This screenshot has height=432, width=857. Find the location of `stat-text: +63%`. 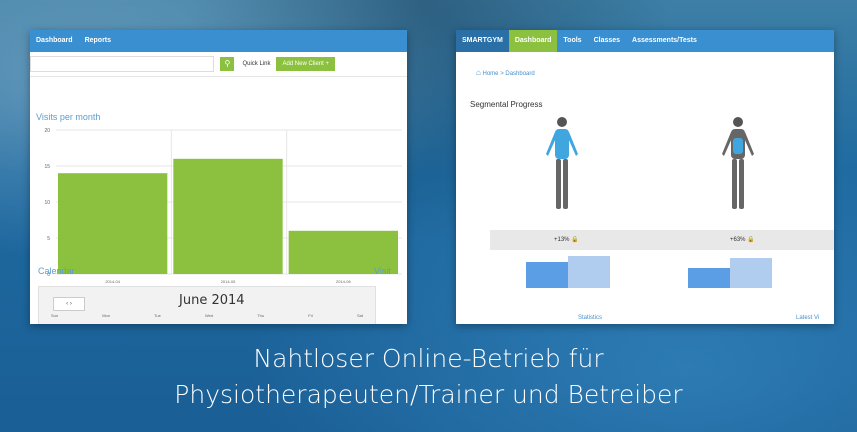

stat-text: +63% is located at coordinates (738, 240).